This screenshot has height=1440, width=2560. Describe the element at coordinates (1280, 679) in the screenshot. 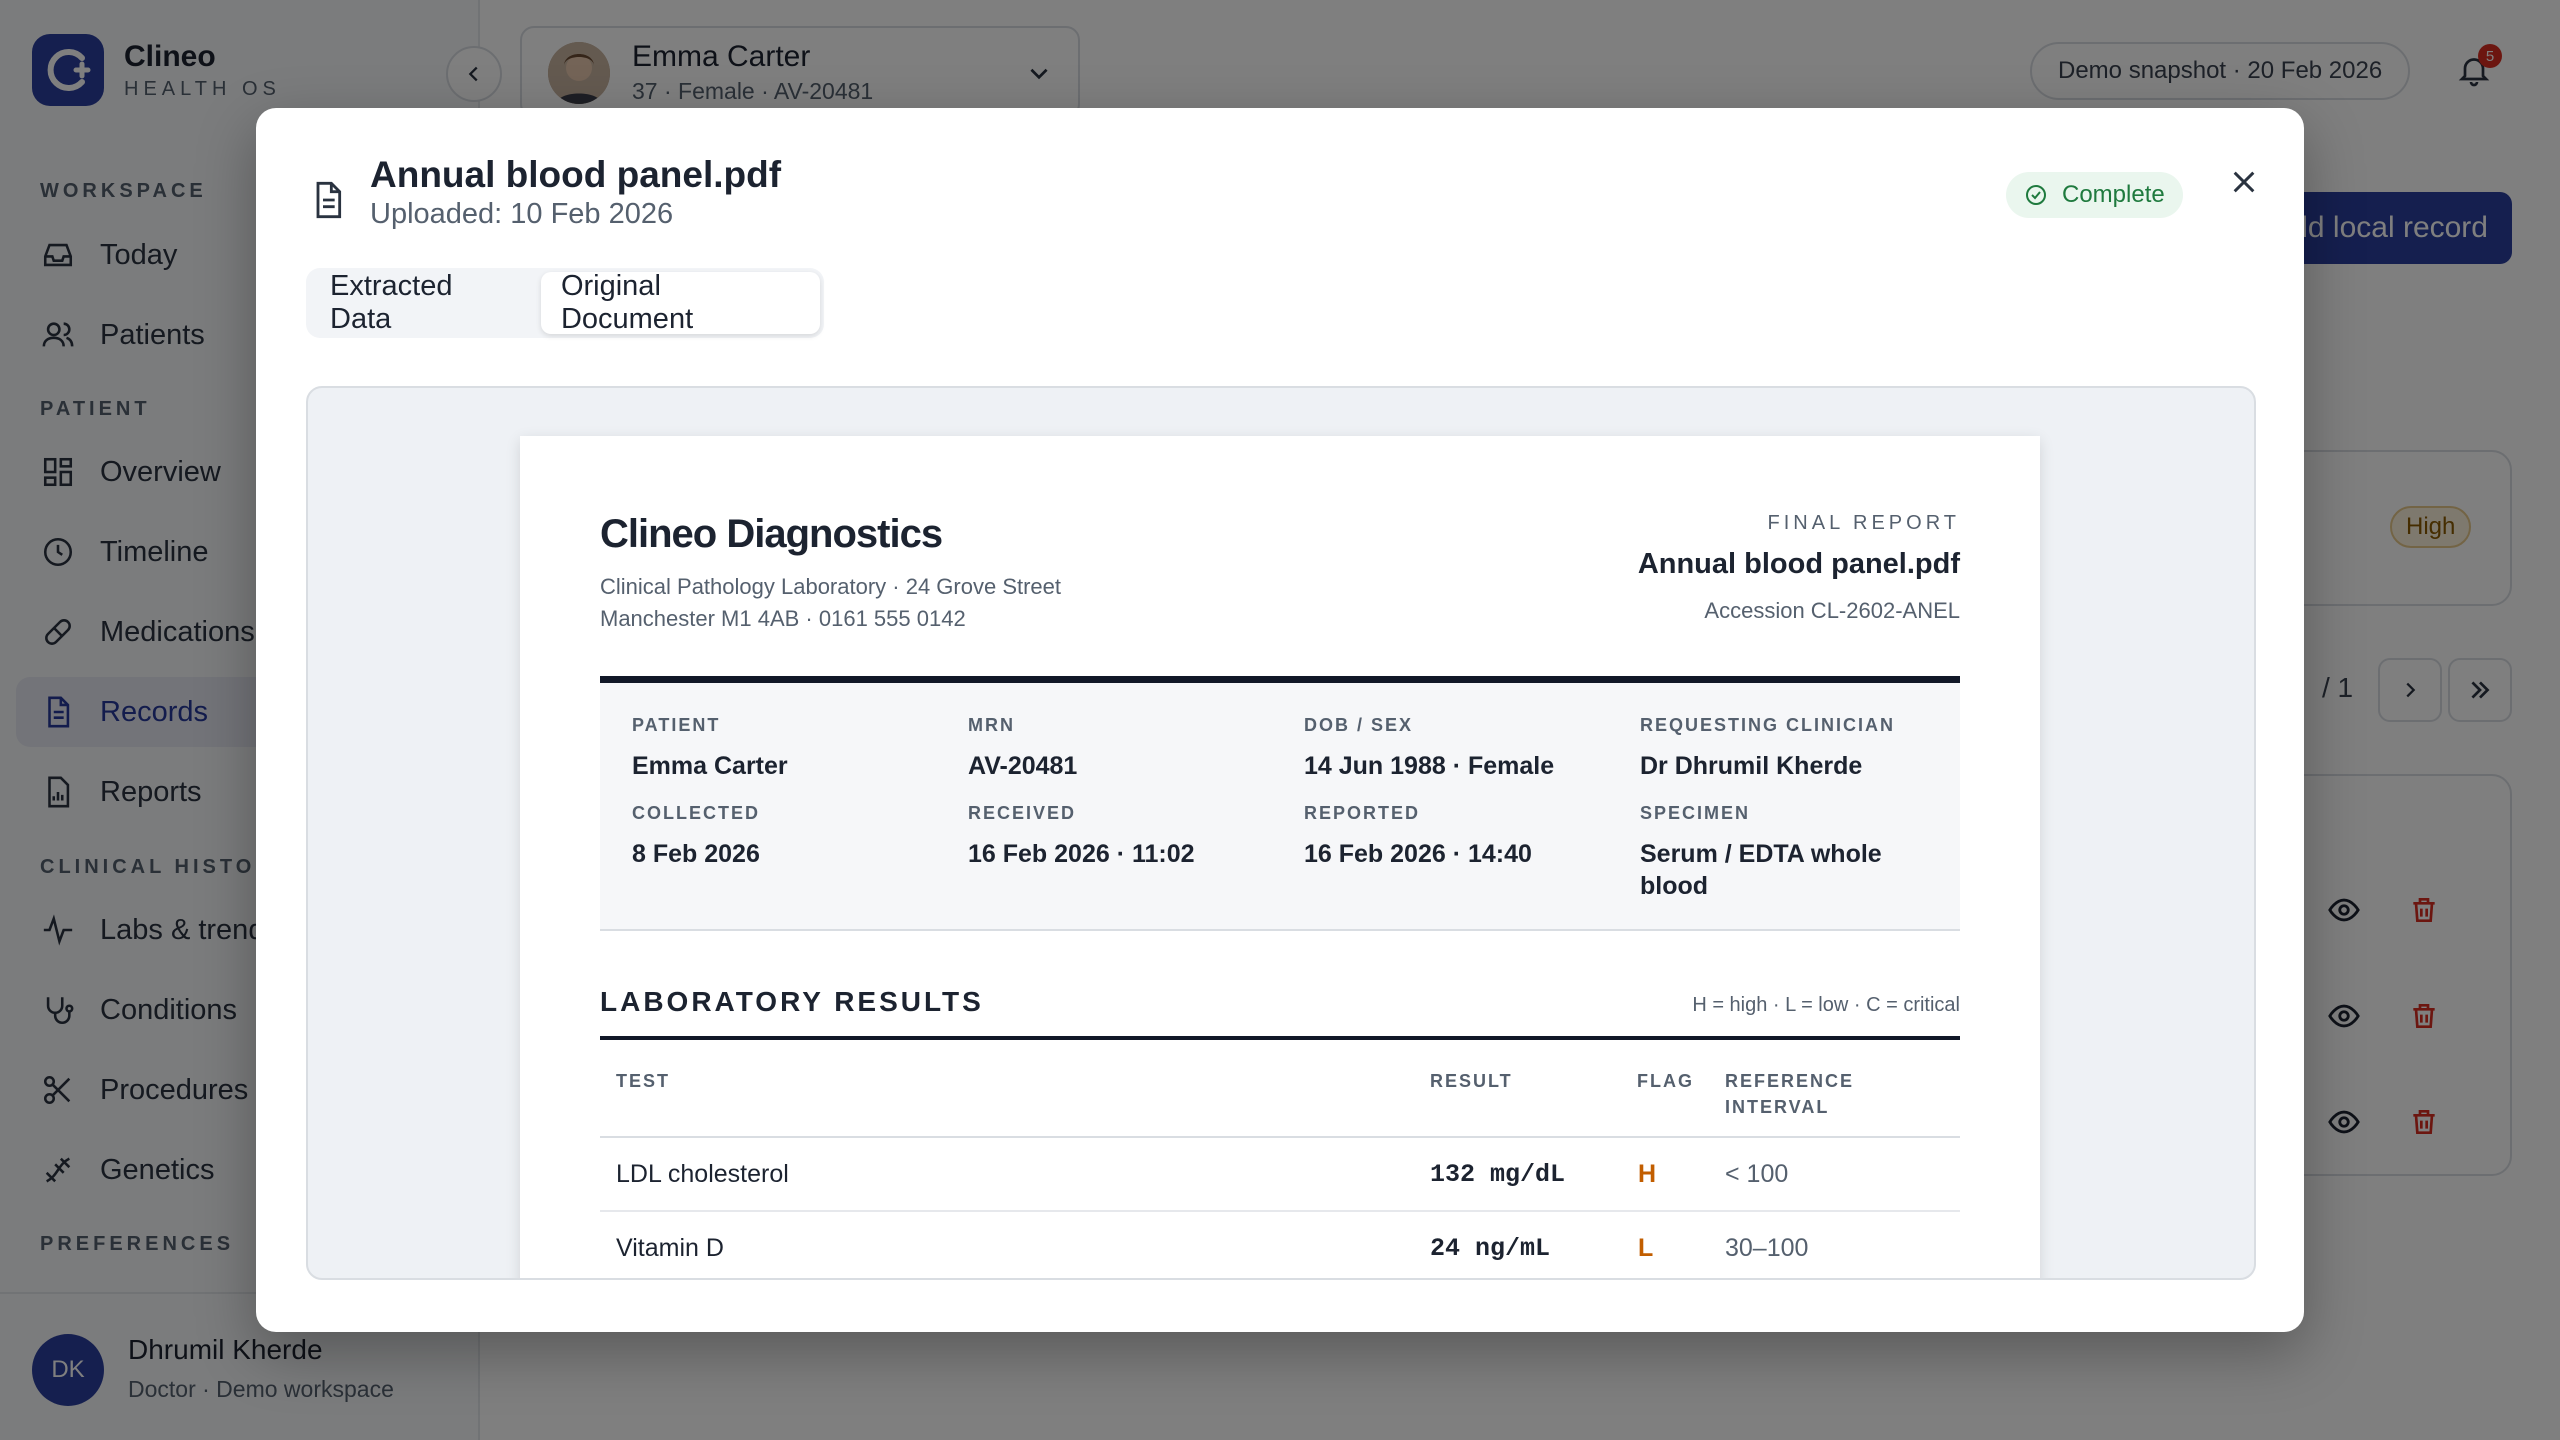

I see `header-divider` at that location.